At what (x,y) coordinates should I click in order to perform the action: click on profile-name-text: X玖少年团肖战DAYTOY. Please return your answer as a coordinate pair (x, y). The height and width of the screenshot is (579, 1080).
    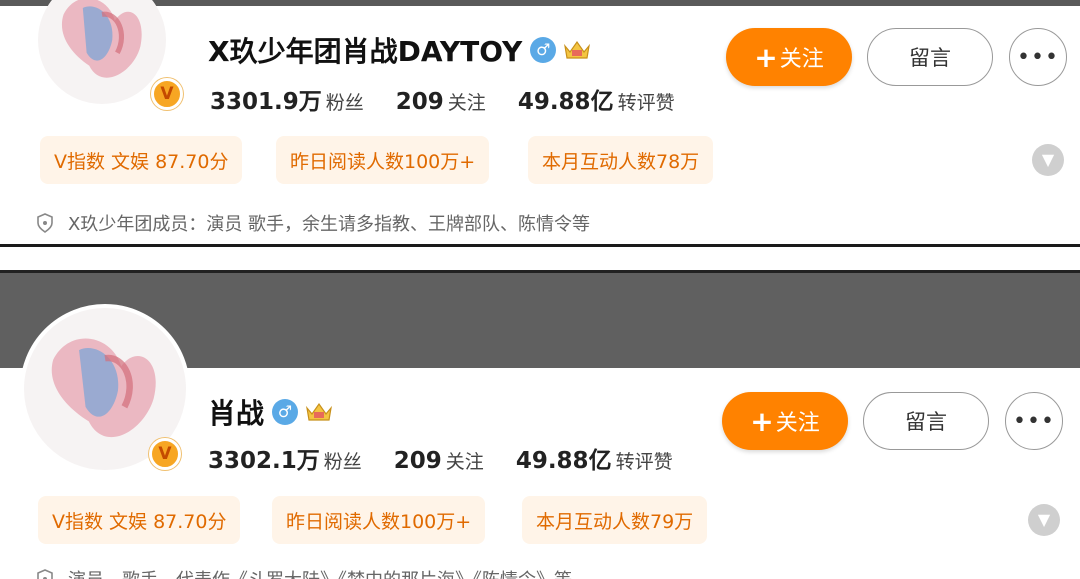
    Looking at the image, I should click on (365, 51).